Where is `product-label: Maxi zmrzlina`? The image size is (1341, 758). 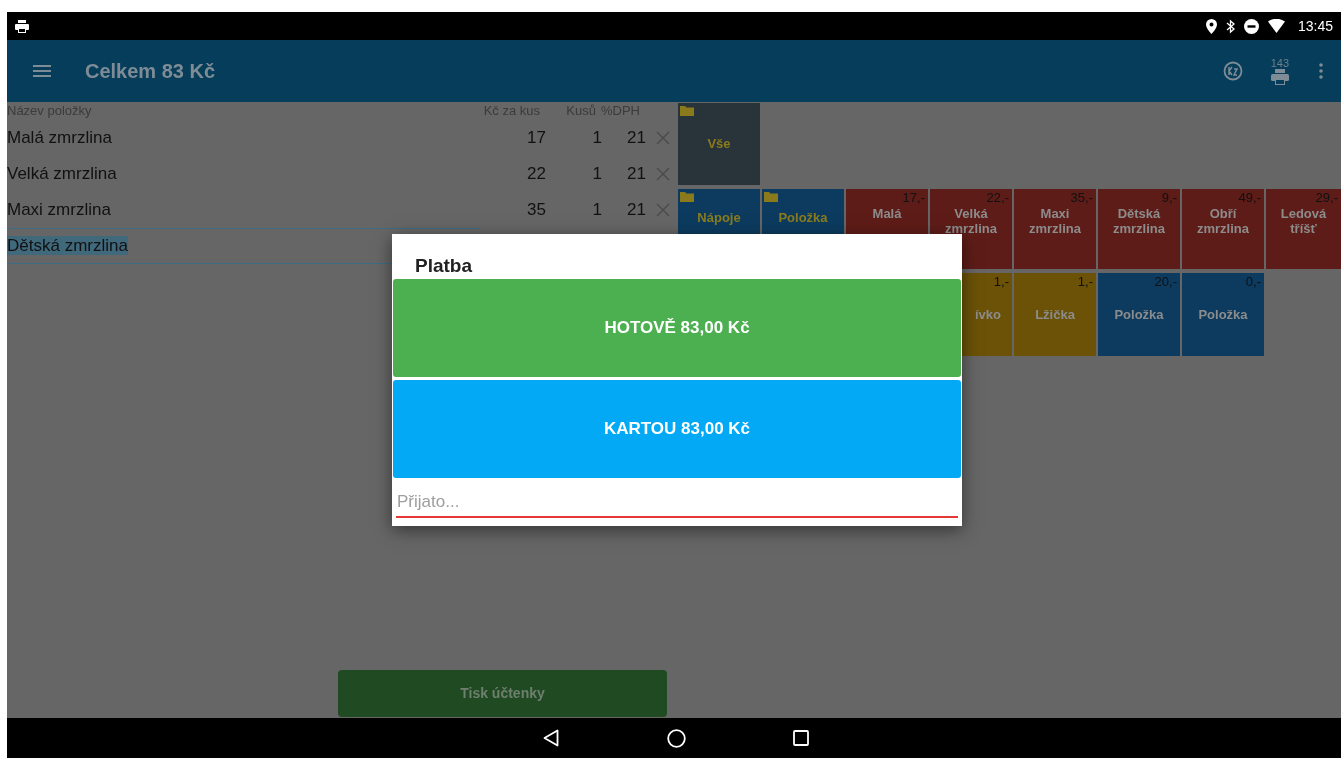
product-label: Maxi zmrzlina is located at coordinates (1055, 221).